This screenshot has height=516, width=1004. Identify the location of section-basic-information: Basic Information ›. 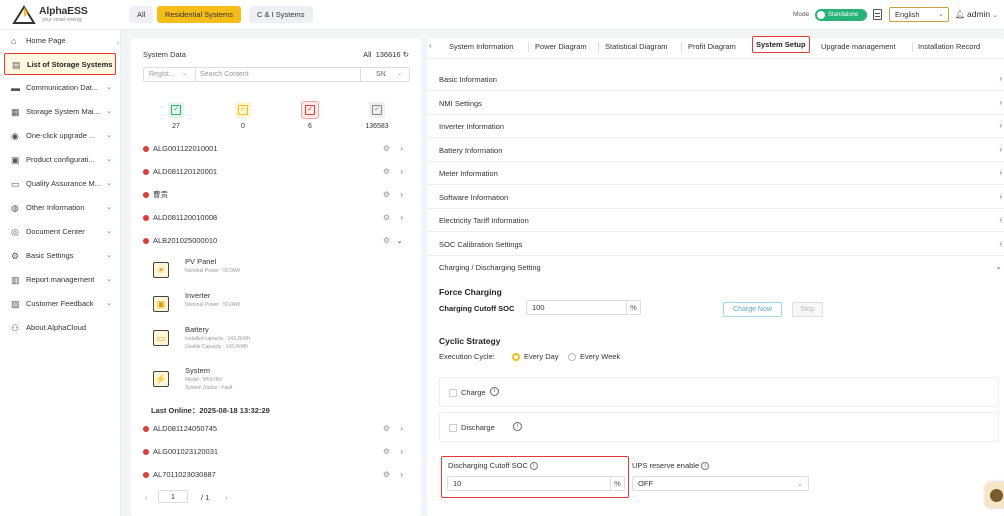
(715, 79).